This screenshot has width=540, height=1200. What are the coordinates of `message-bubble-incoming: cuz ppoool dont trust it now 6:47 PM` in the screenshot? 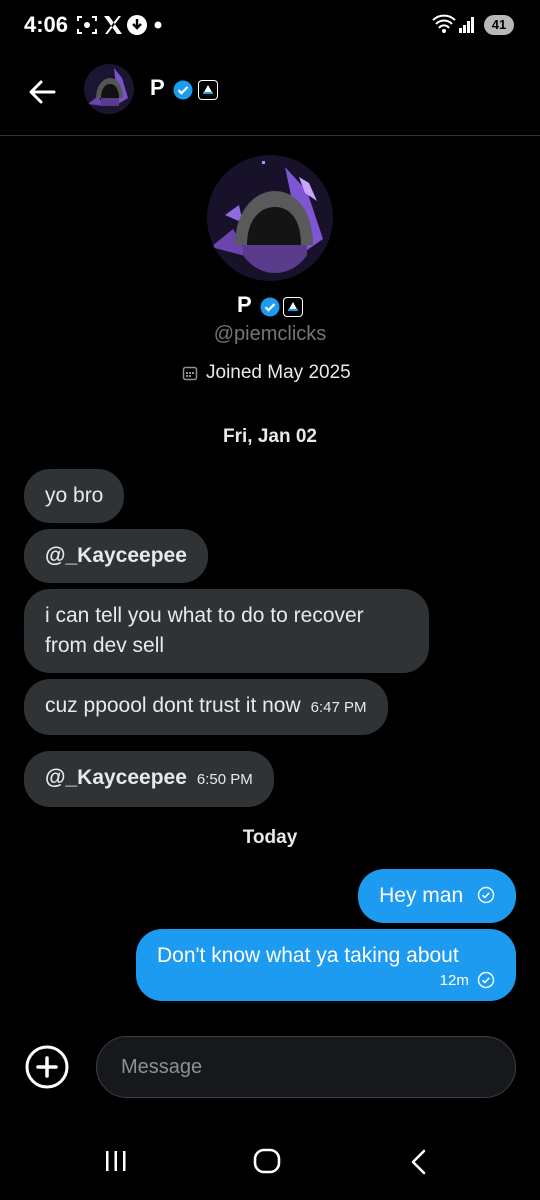 It's located at (206, 707).